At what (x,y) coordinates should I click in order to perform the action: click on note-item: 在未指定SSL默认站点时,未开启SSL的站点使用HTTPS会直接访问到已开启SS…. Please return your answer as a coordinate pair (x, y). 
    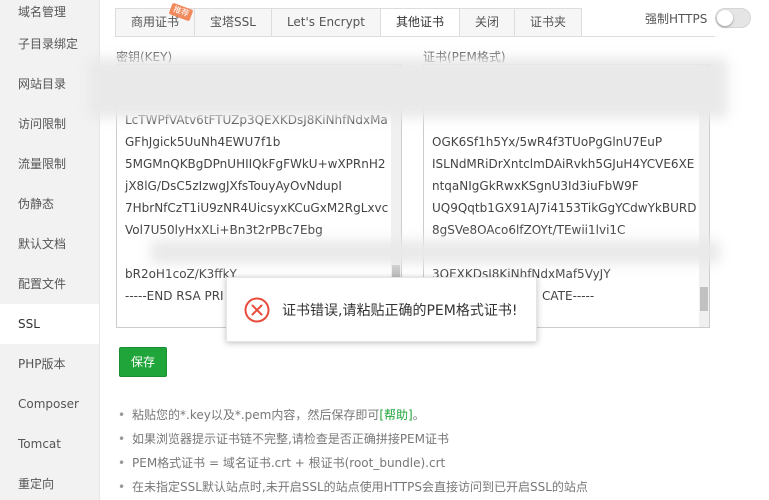
    Looking at the image, I should click on (438, 488).